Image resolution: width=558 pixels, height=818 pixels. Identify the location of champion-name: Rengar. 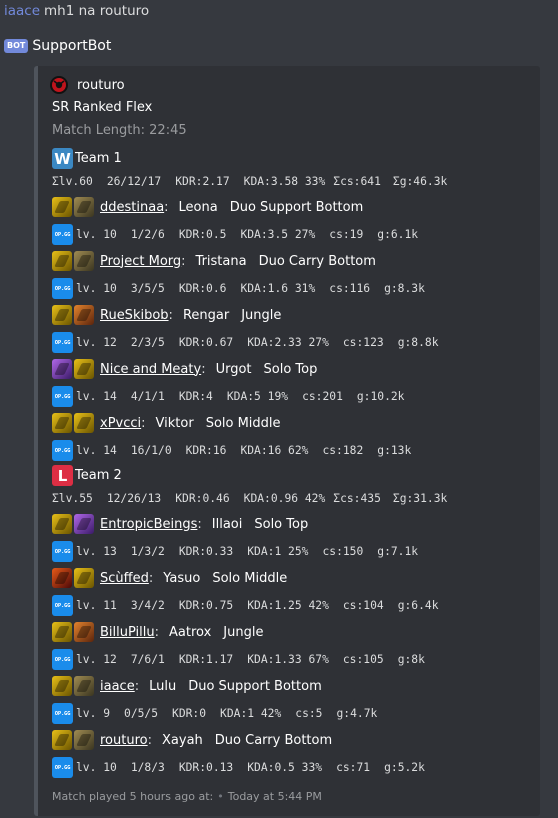
(206, 315).